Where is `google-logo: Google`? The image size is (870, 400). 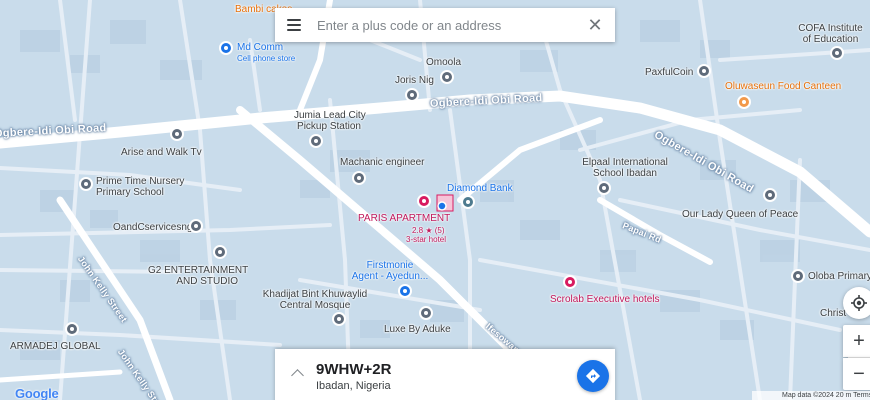
google-logo: Google is located at coordinates (37, 393).